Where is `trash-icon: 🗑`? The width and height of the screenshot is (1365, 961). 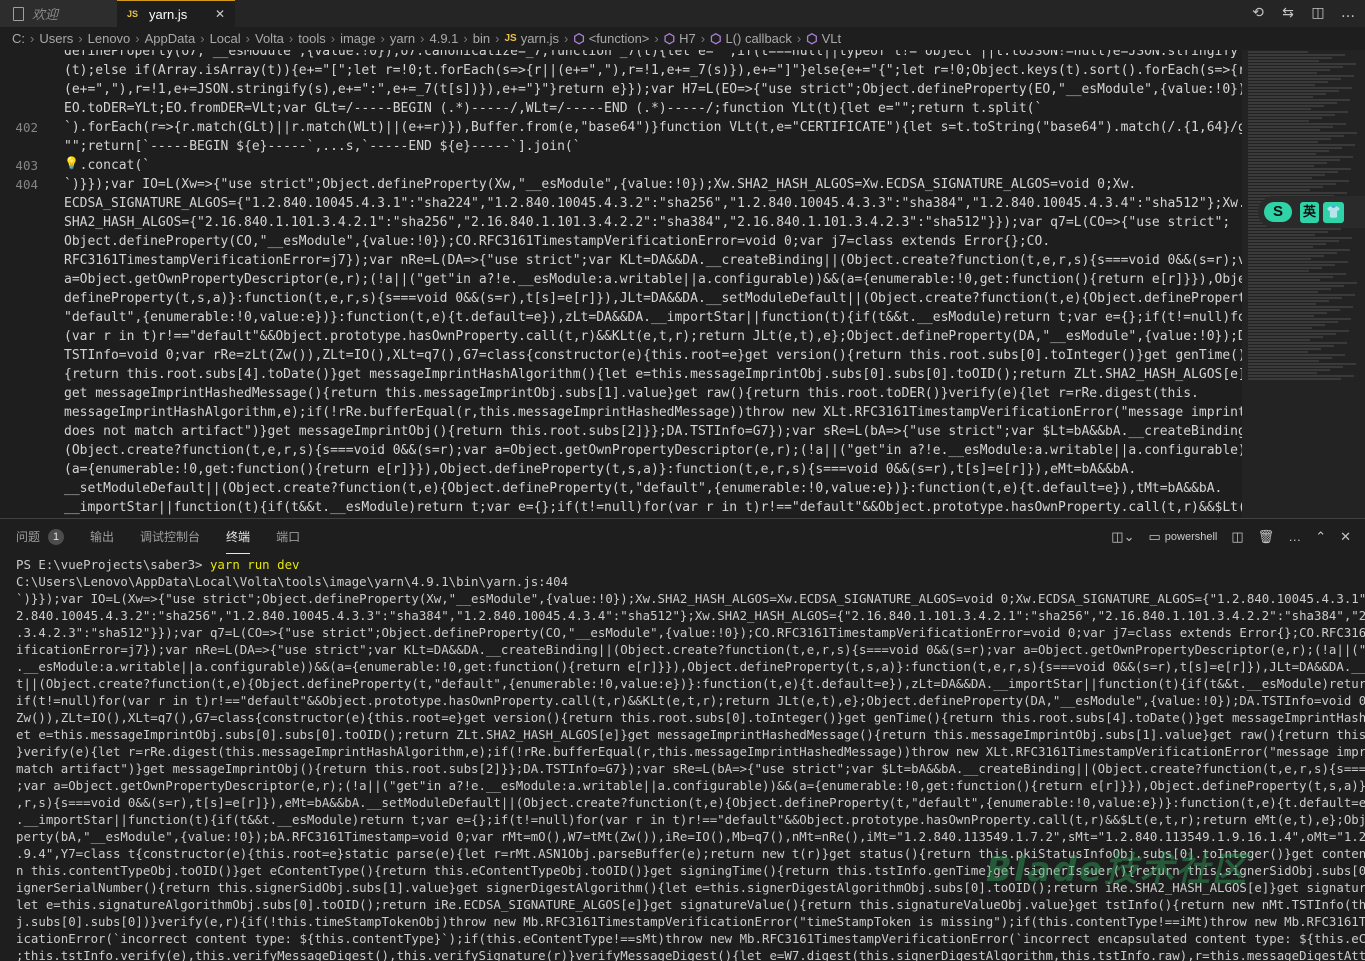 trash-icon: 🗑 is located at coordinates (1266, 537).